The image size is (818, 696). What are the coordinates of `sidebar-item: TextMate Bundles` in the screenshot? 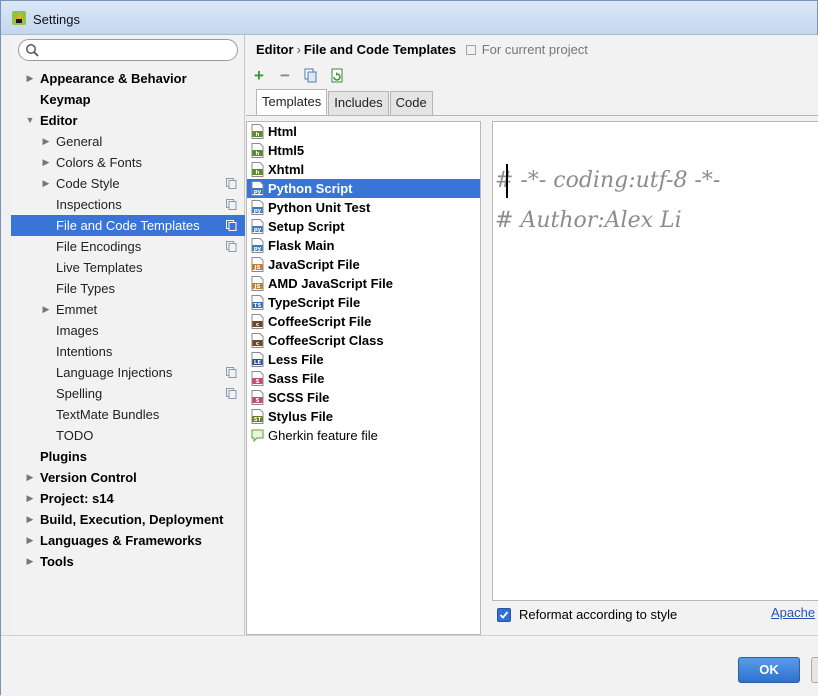 It's located at (128, 414).